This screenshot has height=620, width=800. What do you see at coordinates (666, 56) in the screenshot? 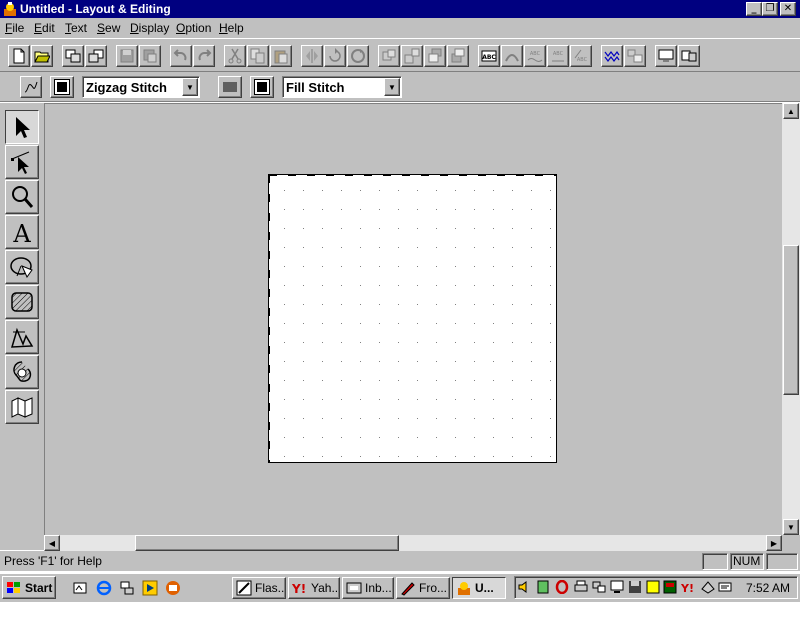
I see `monitor-icon` at bounding box center [666, 56].